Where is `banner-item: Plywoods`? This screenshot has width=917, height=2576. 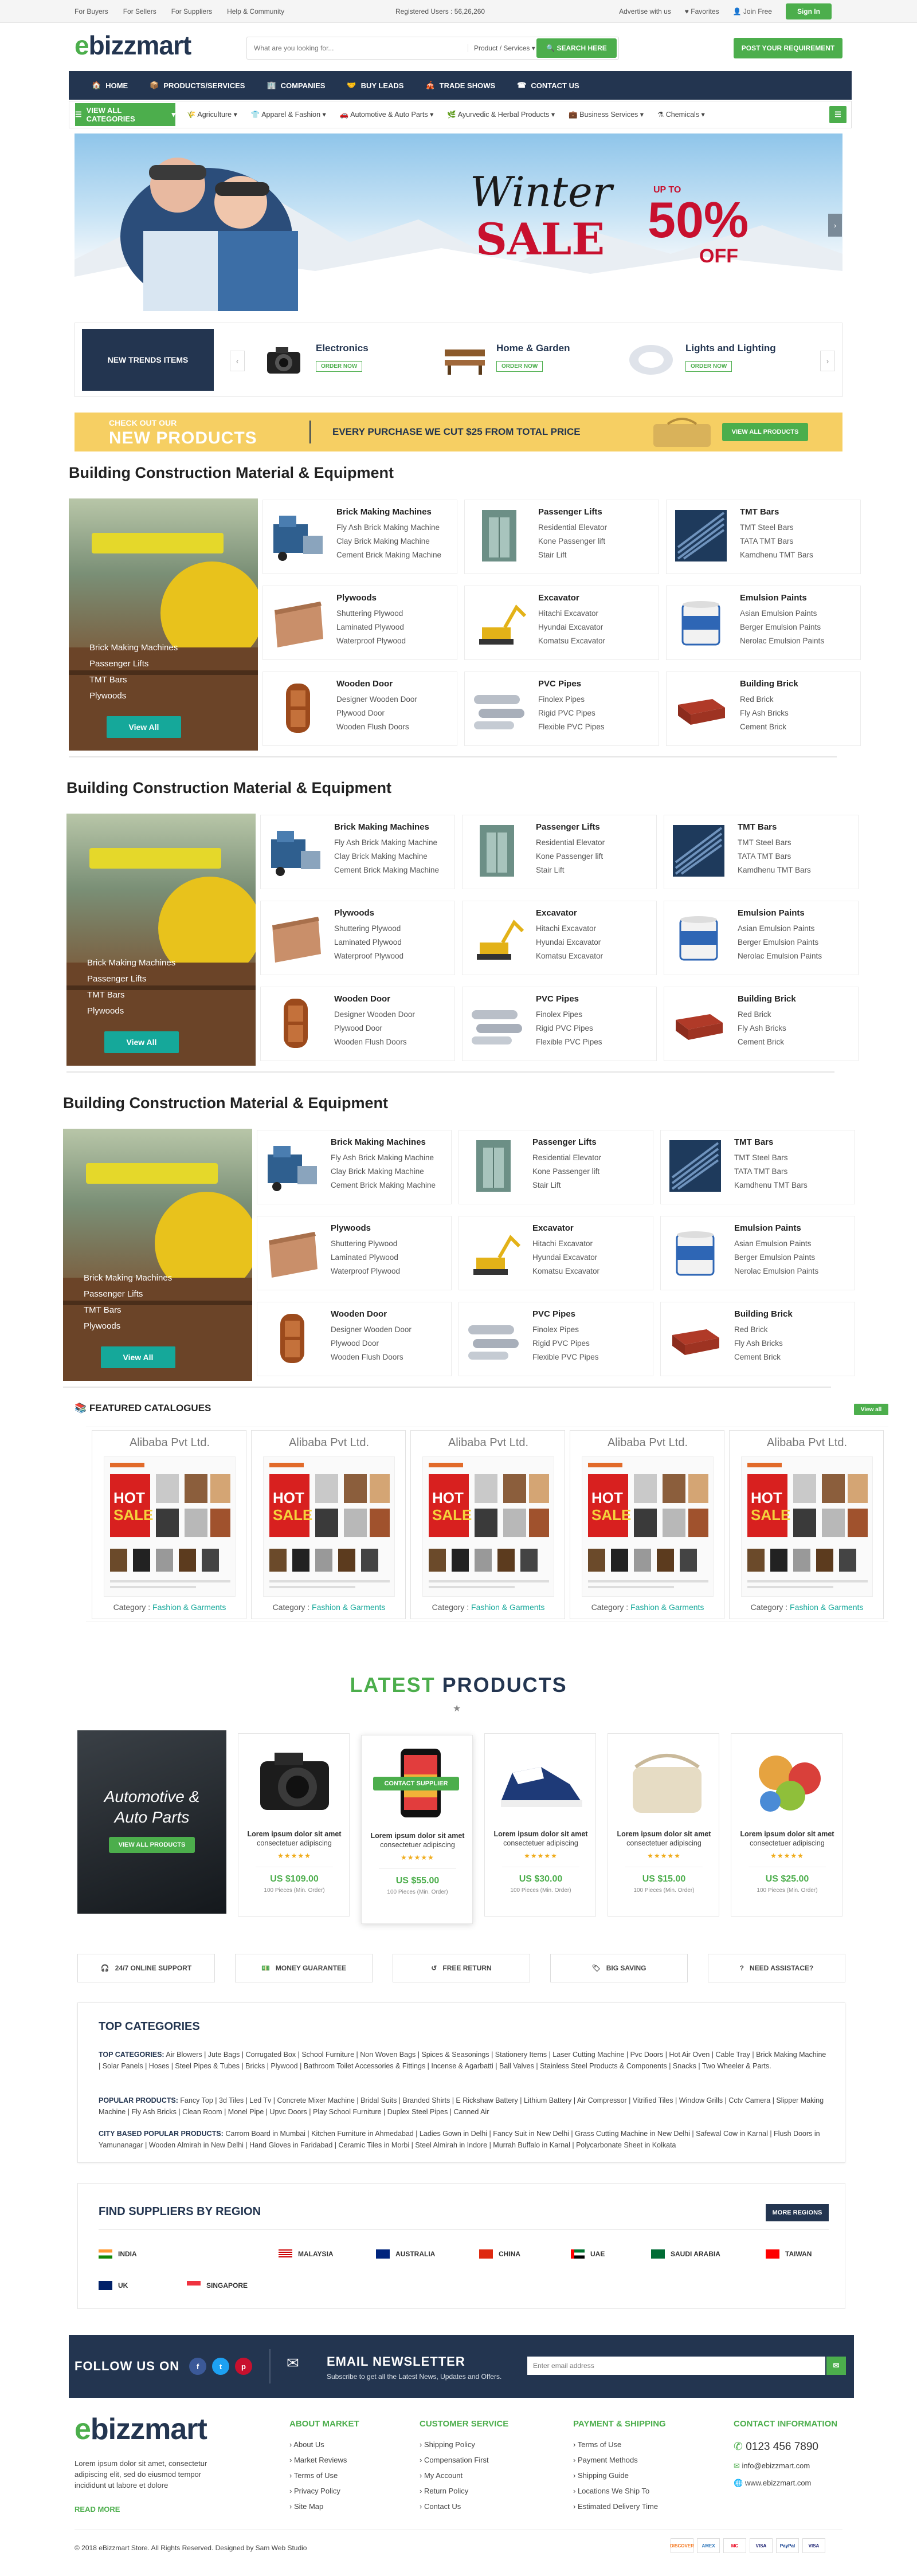
banner-item: Plywoods is located at coordinates (102, 1326).